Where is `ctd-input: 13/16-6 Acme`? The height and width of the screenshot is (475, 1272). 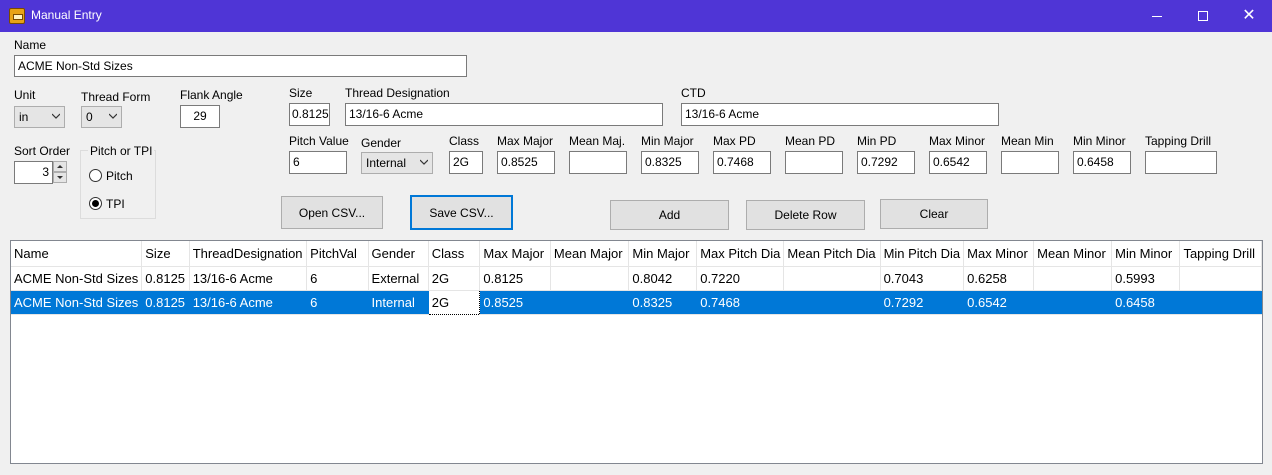 ctd-input: 13/16-6 Acme is located at coordinates (840, 114).